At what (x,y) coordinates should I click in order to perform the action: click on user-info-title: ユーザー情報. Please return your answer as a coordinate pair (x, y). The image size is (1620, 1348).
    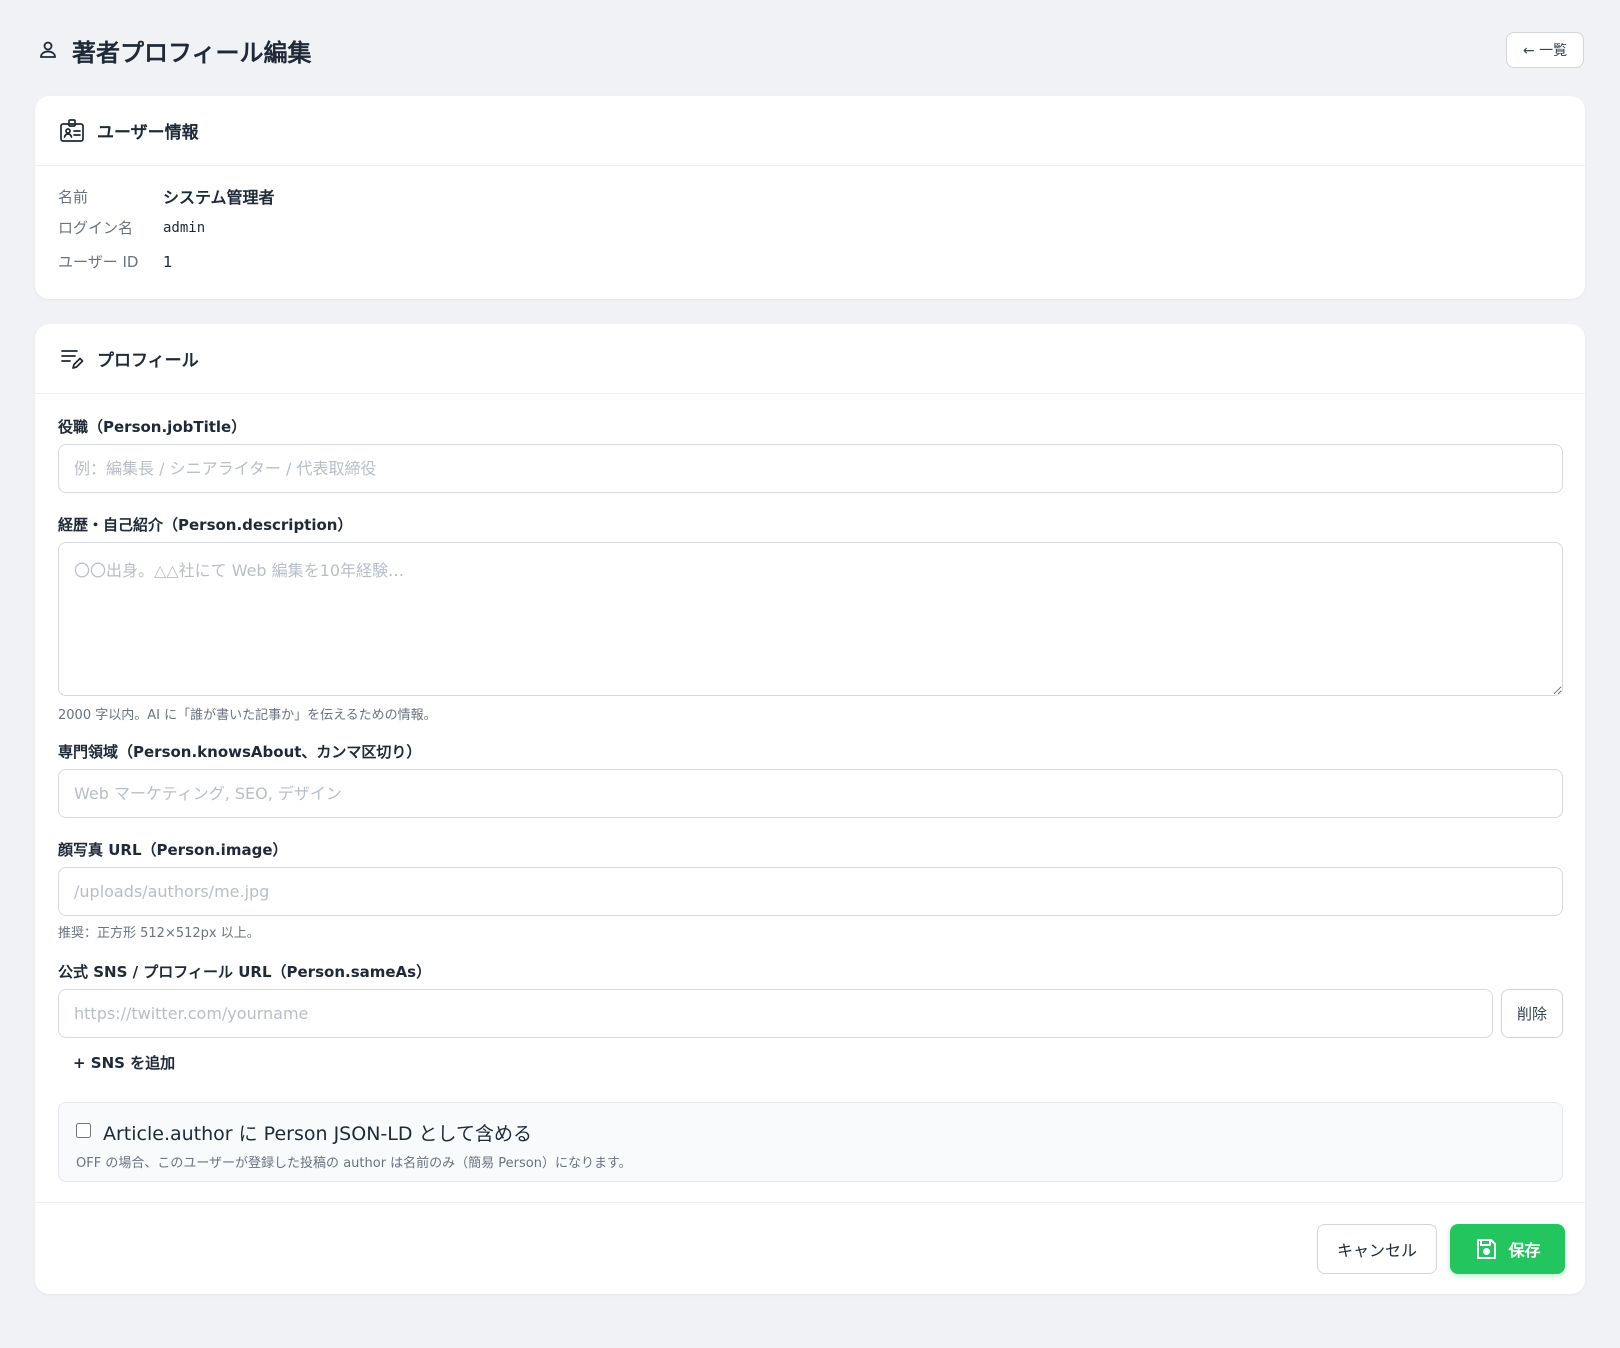
    Looking at the image, I should click on (148, 133).